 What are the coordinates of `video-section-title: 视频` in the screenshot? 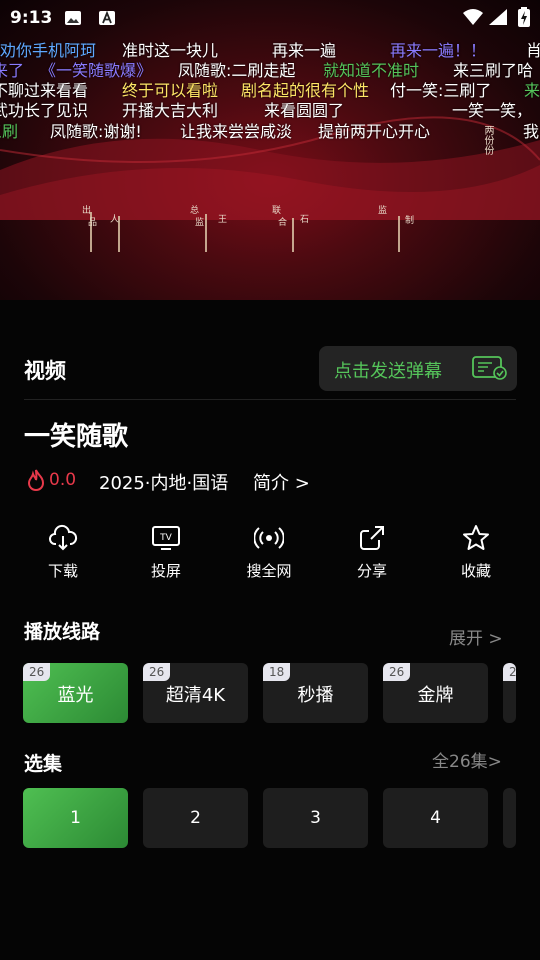 It's located at (45, 371).